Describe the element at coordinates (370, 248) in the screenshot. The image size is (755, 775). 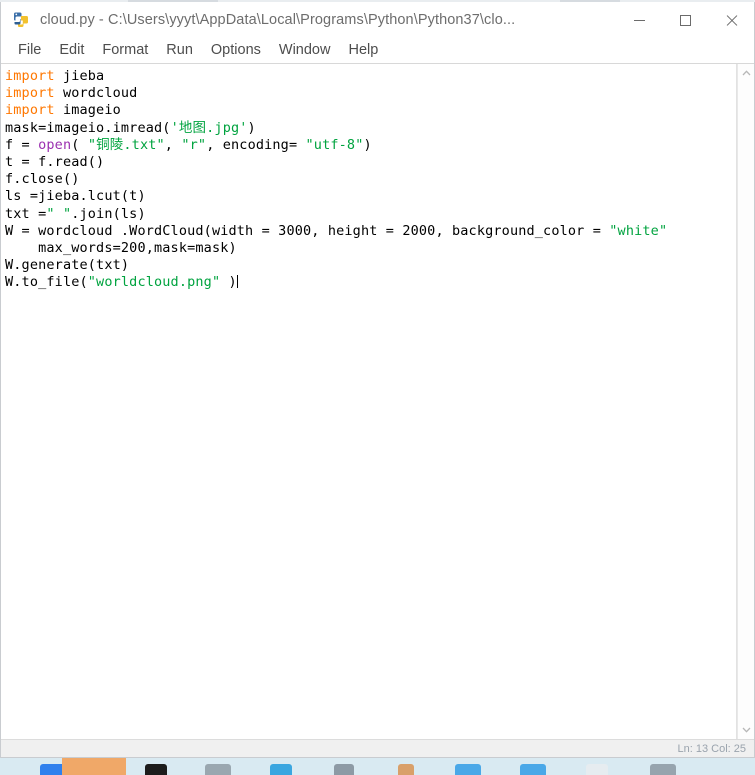
I see `code-line: max_words=200,mask=mask)` at that location.